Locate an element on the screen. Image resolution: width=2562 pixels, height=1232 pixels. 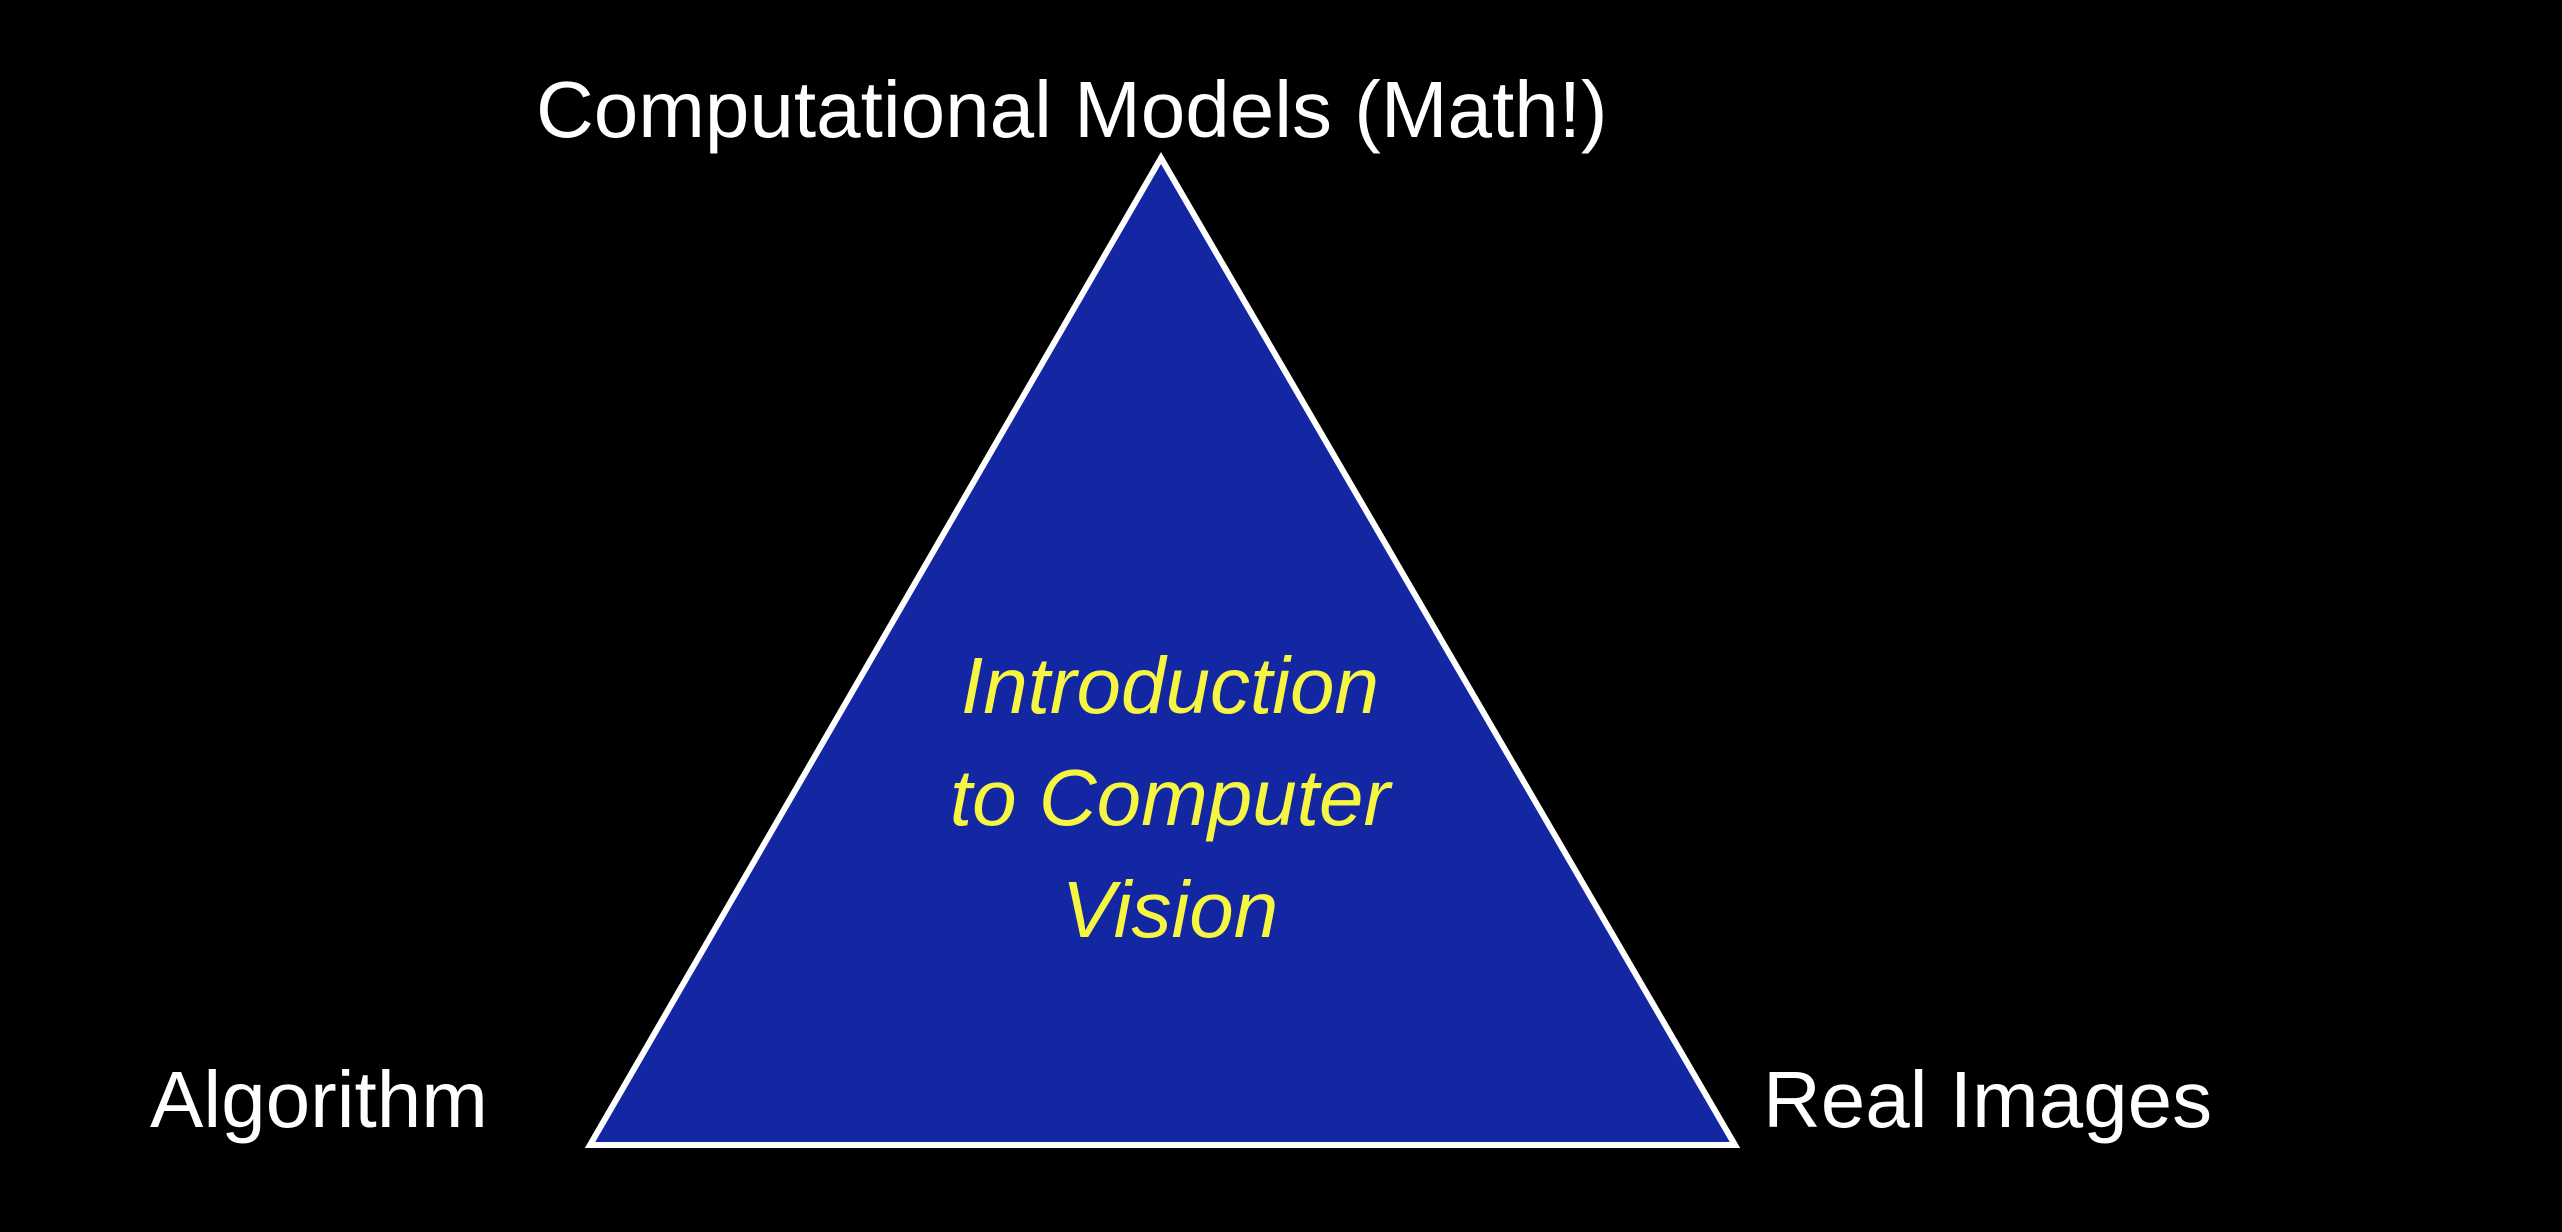
center-title-line-1: Introduction is located at coordinates (1170, 685).